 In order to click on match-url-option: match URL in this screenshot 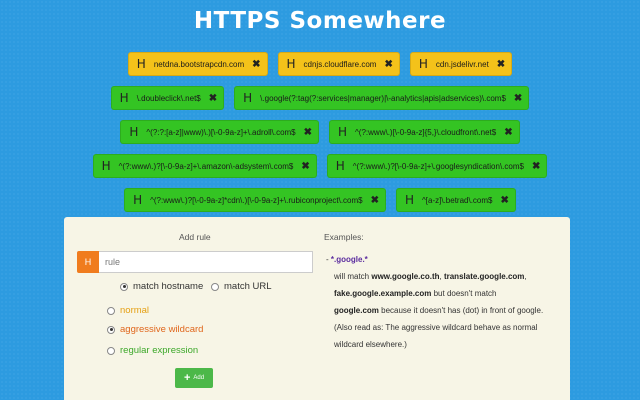, I will do `click(241, 286)`.